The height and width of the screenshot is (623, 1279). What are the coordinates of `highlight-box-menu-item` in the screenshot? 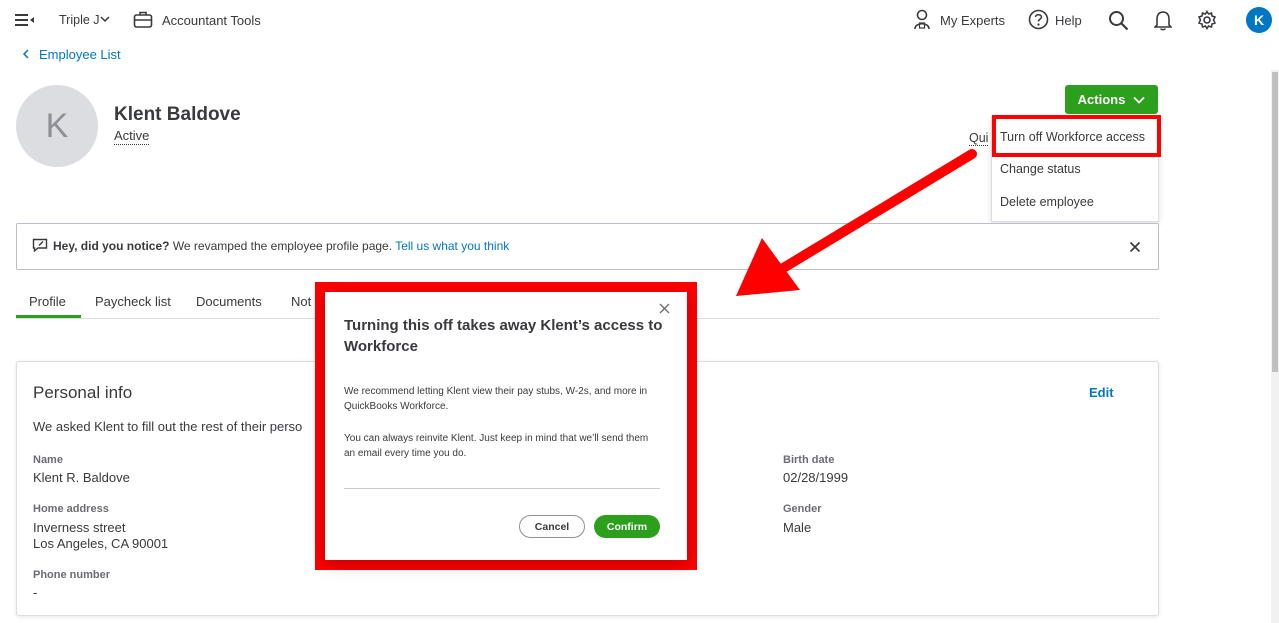 It's located at (1076, 136).